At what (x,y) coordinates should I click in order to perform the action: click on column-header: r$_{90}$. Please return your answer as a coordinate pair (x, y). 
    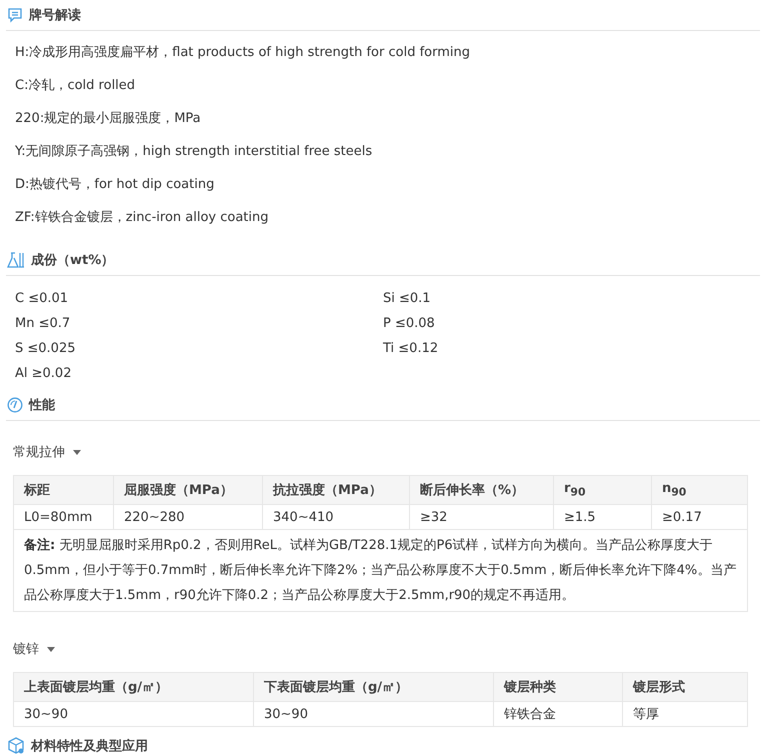
    Looking at the image, I should click on (603, 490).